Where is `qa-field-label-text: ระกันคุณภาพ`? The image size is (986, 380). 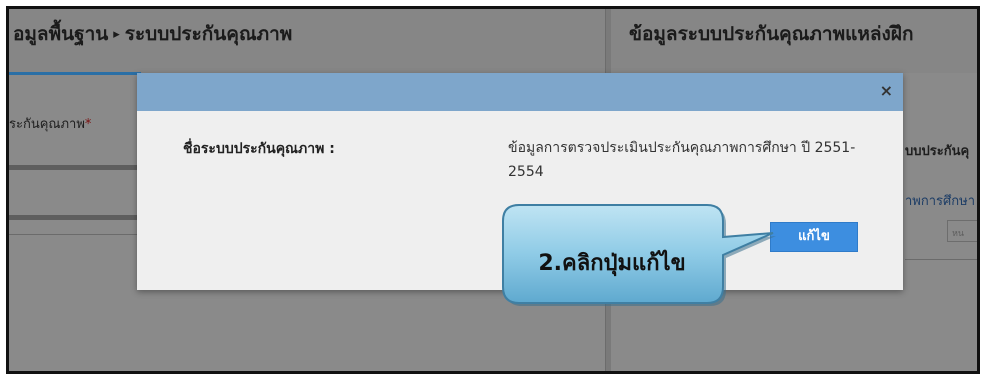 qa-field-label-text: ระกันคุณภาพ is located at coordinates (47, 124).